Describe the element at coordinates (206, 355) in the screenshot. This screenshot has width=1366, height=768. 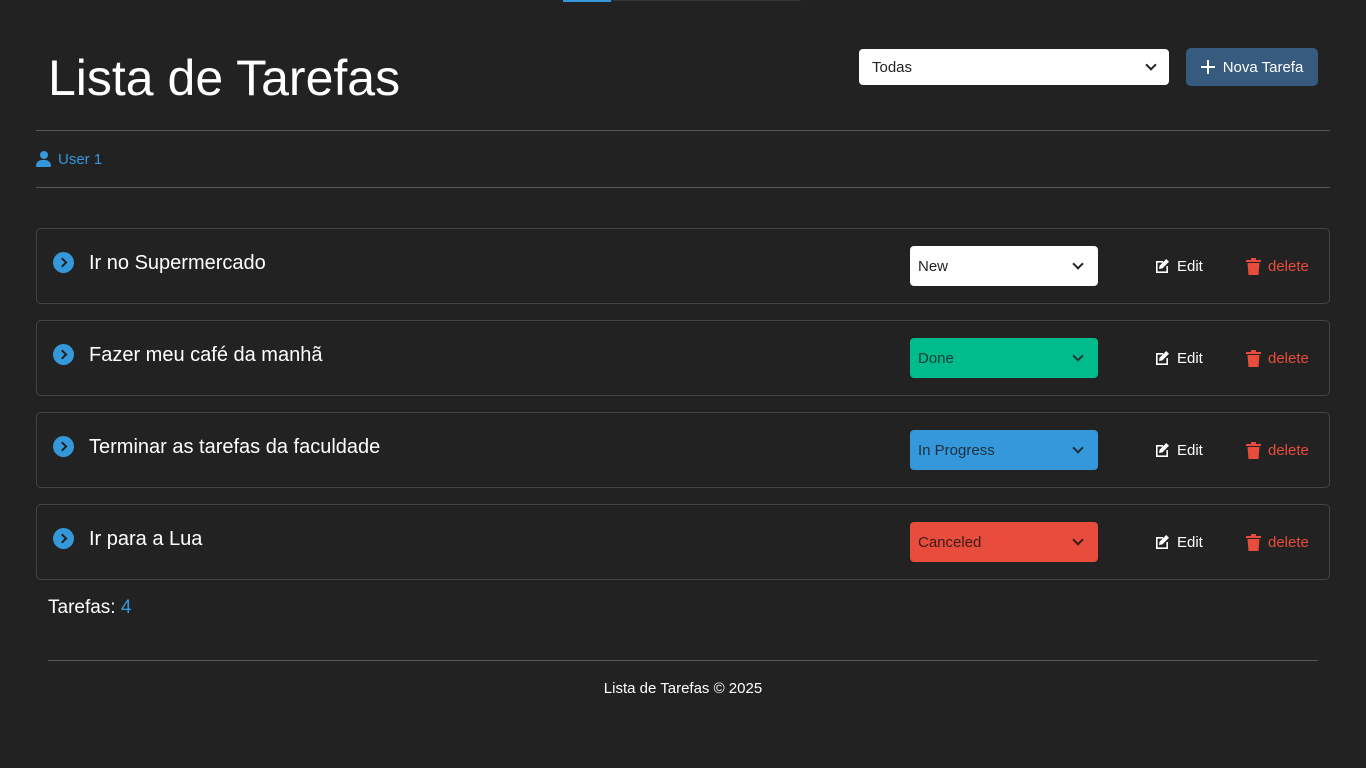
I see `task-title: Fazer meu café da manhã` at that location.